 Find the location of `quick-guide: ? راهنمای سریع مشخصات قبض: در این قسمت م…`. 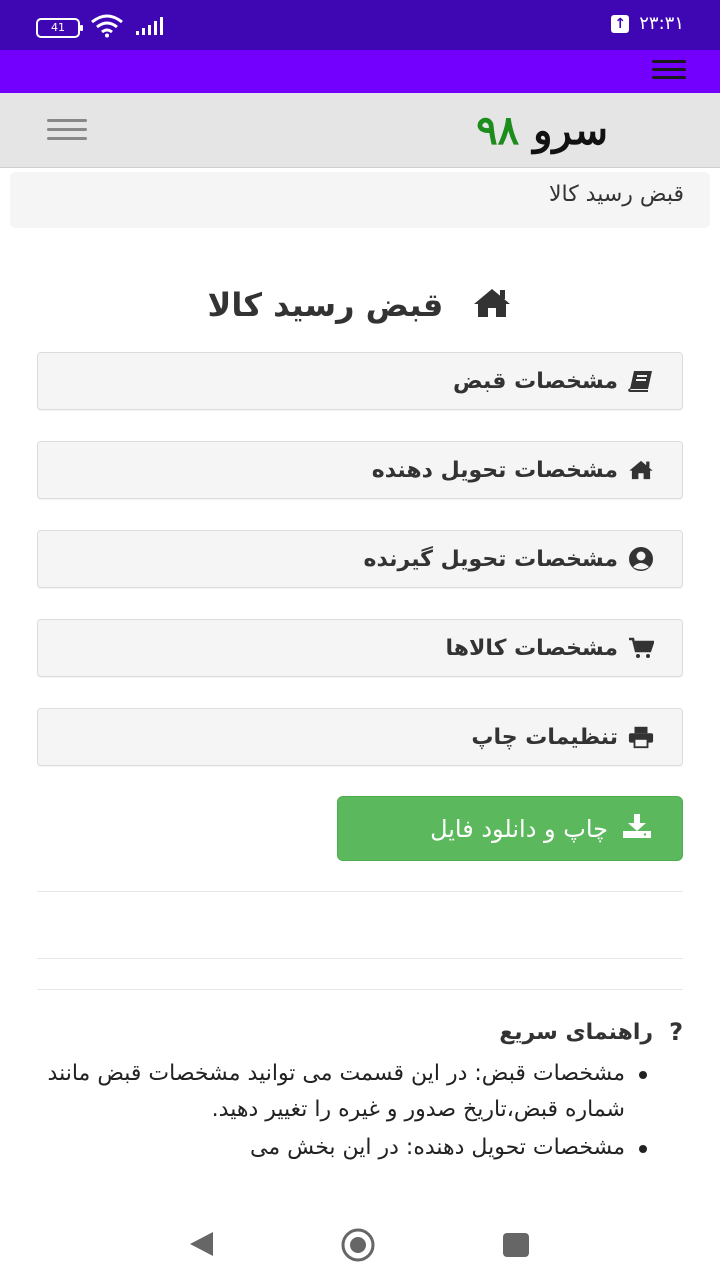

quick-guide: ? راهنمای سریع مشخصات قبض: در این قسمت م… is located at coordinates (360, 1093).